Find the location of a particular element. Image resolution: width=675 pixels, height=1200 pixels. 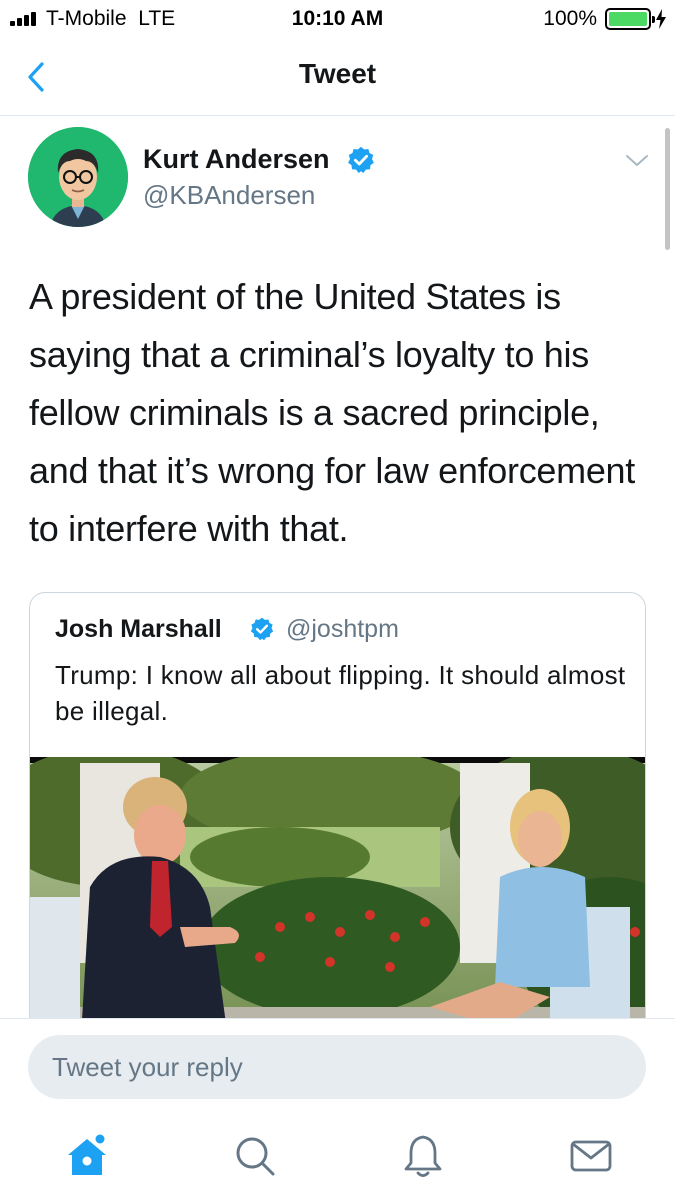

search-icon is located at coordinates (255, 1156).